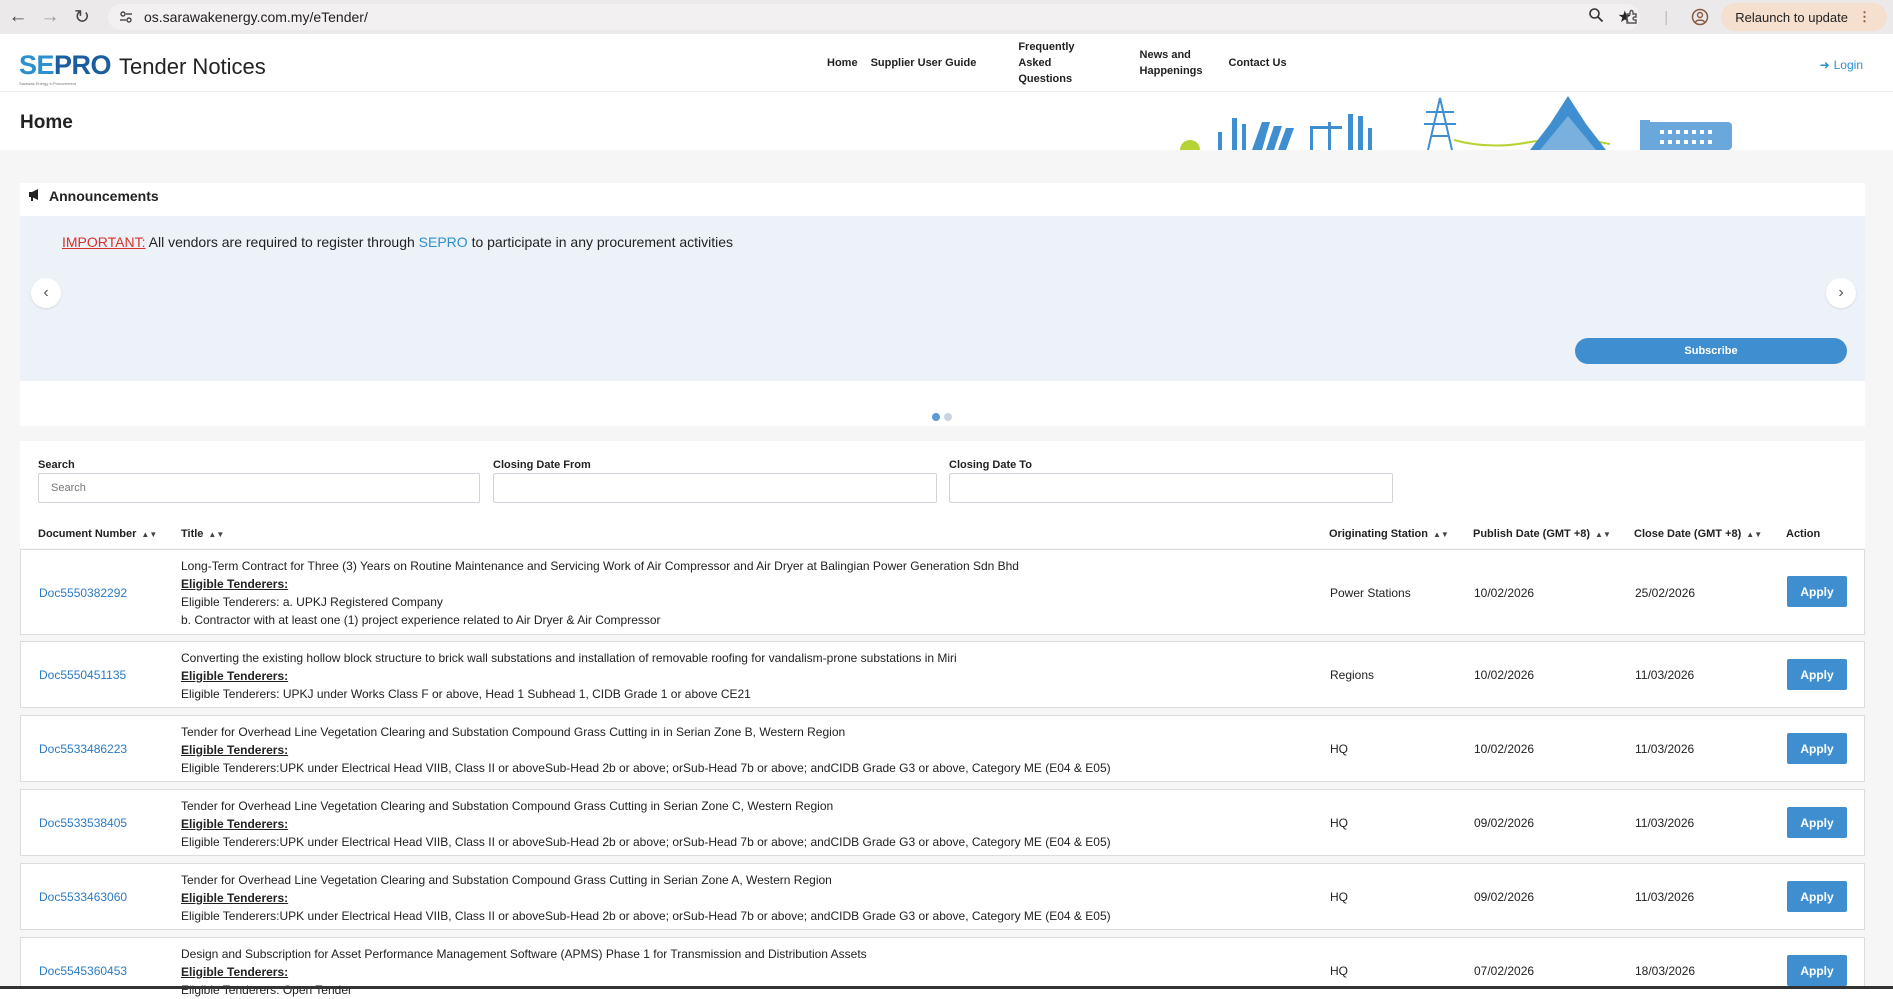  I want to click on col-title: Title ▲▼, so click(202, 534).